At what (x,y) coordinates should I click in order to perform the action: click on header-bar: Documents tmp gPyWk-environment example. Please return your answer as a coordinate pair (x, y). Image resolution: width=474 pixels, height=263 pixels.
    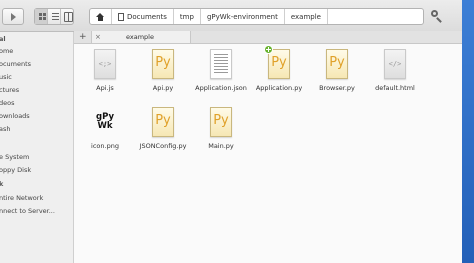
    Looking at the image, I should click on (231, 16).